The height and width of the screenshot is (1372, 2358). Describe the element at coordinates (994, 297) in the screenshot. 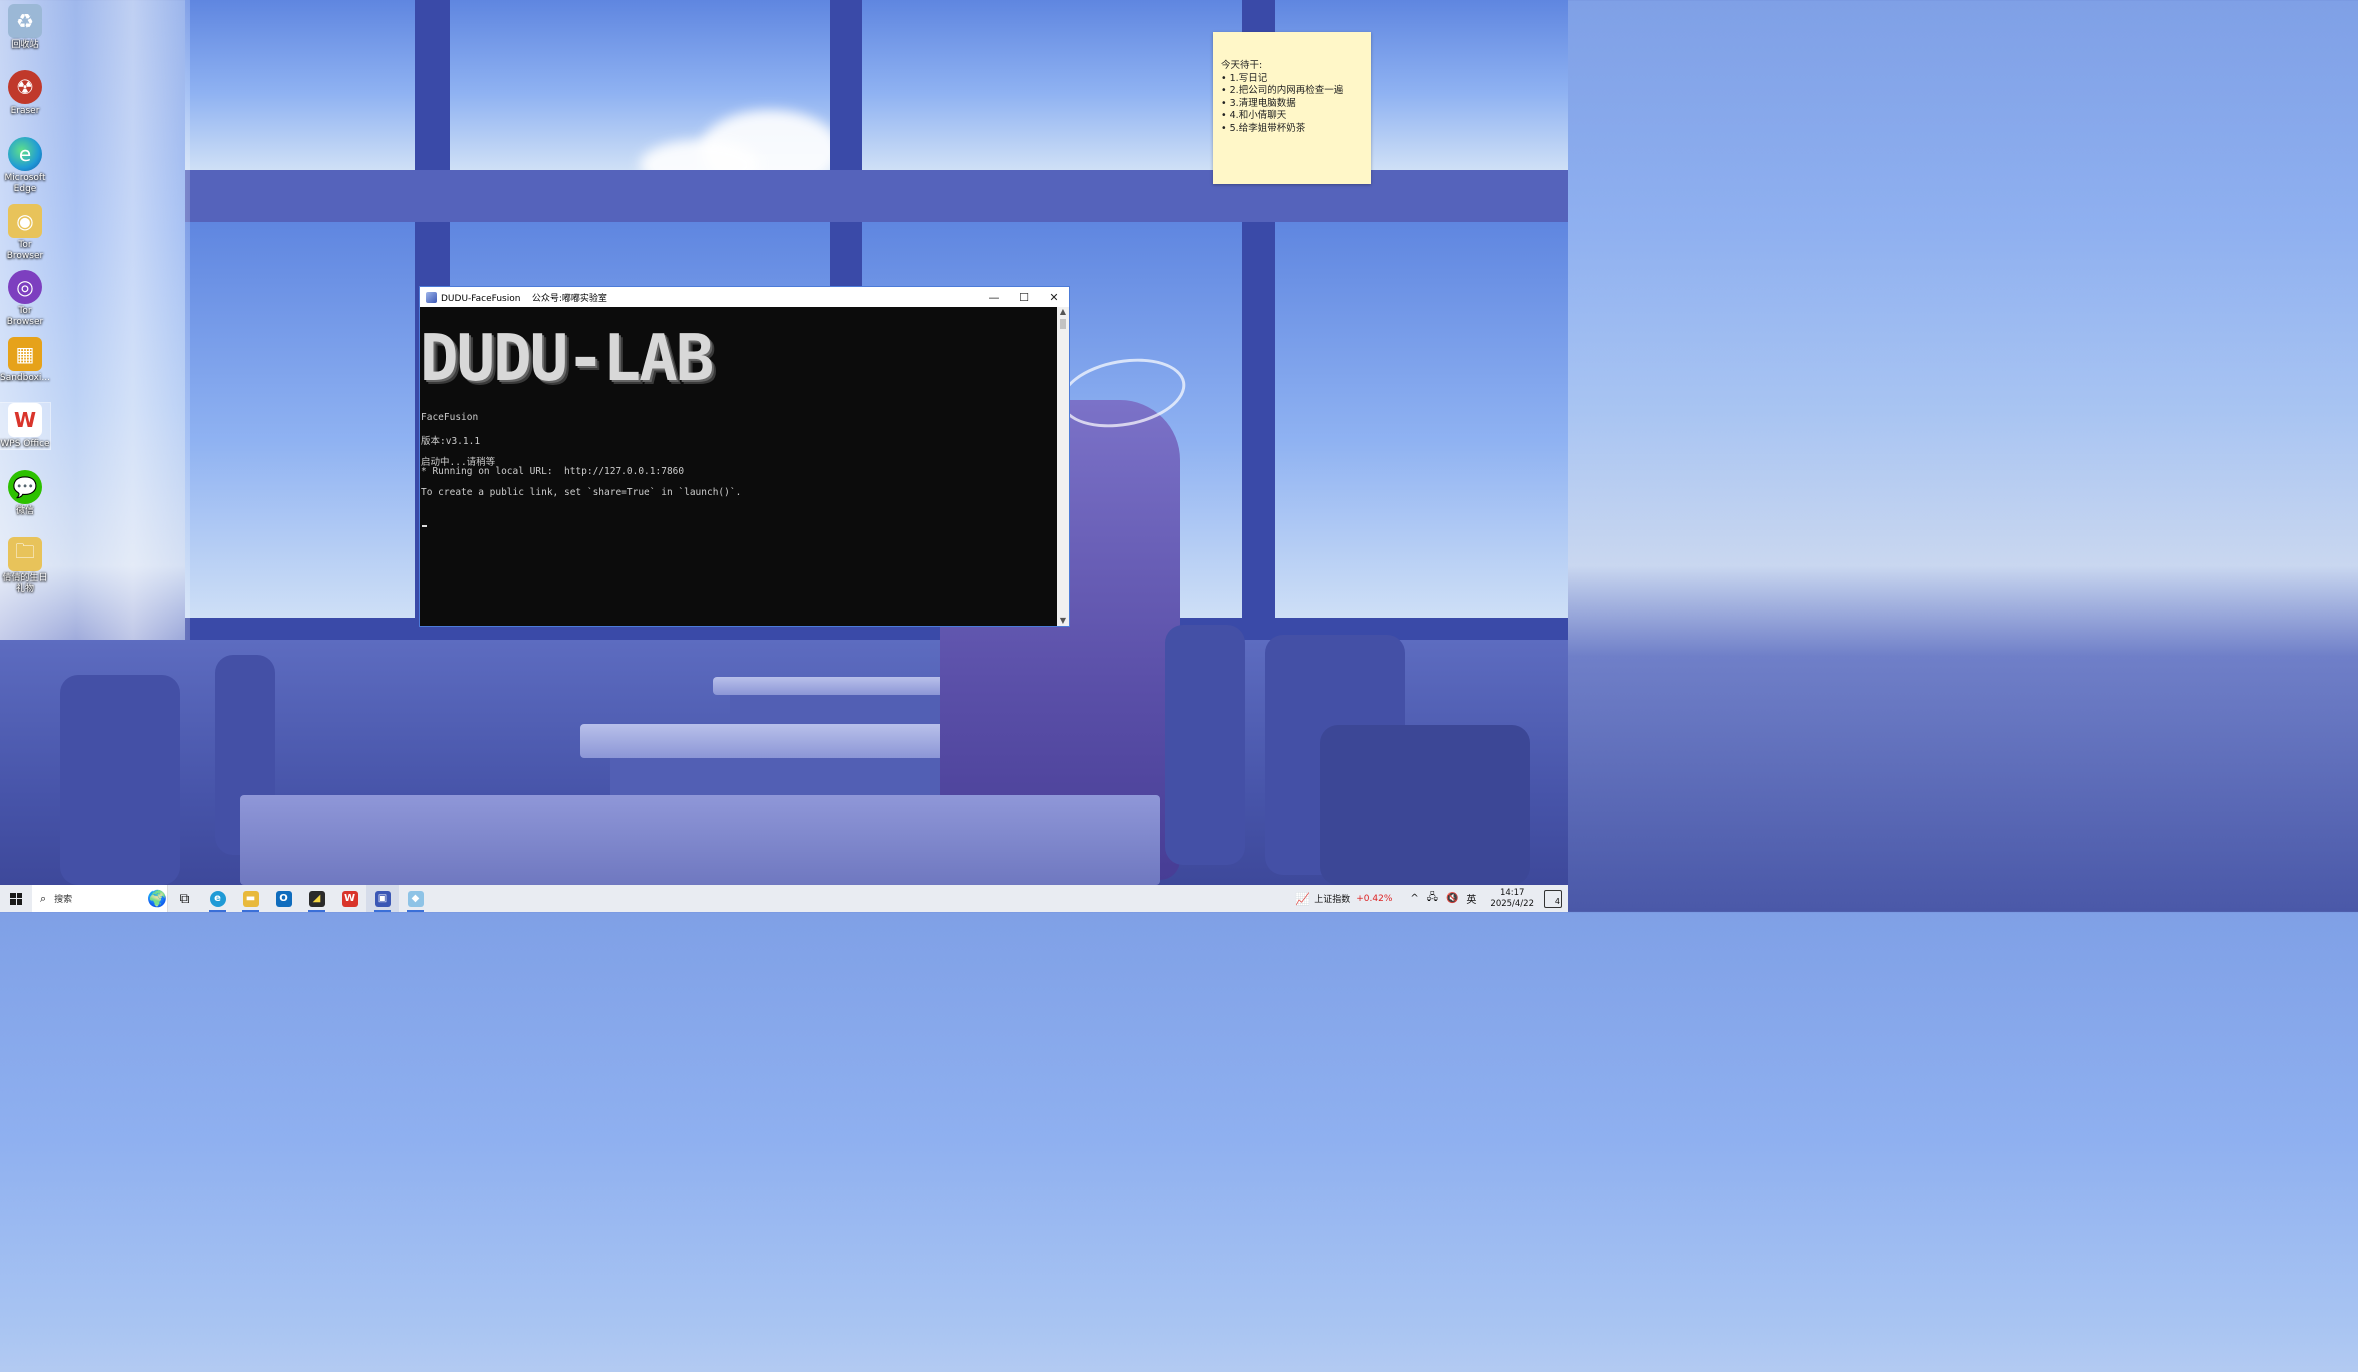

I see `minimize-button: —` at that location.